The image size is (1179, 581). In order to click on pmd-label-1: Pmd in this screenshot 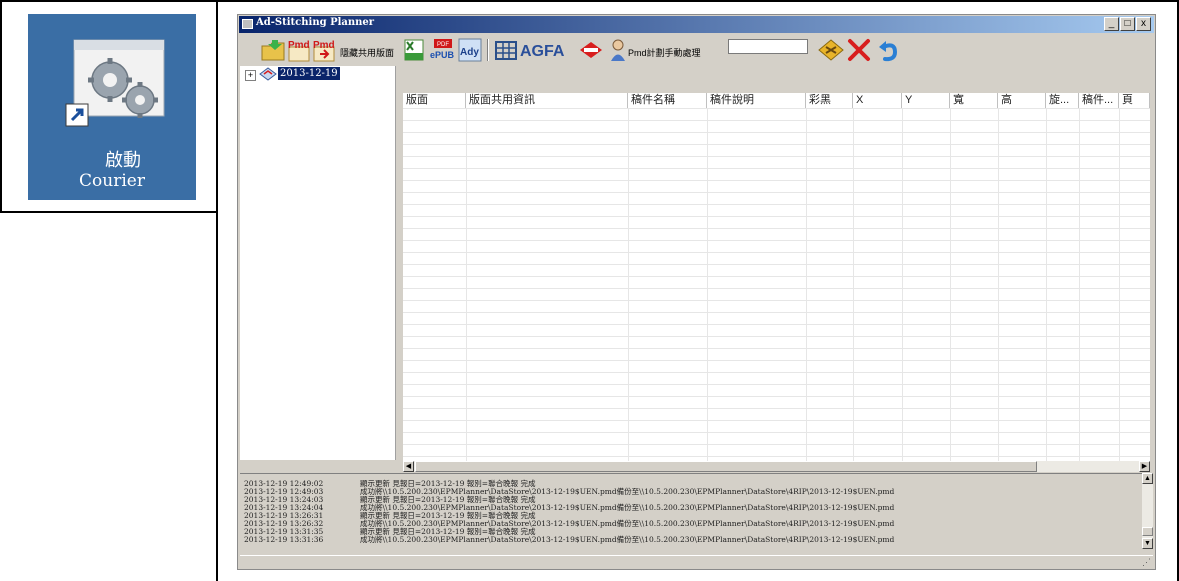, I will do `click(299, 45)`.